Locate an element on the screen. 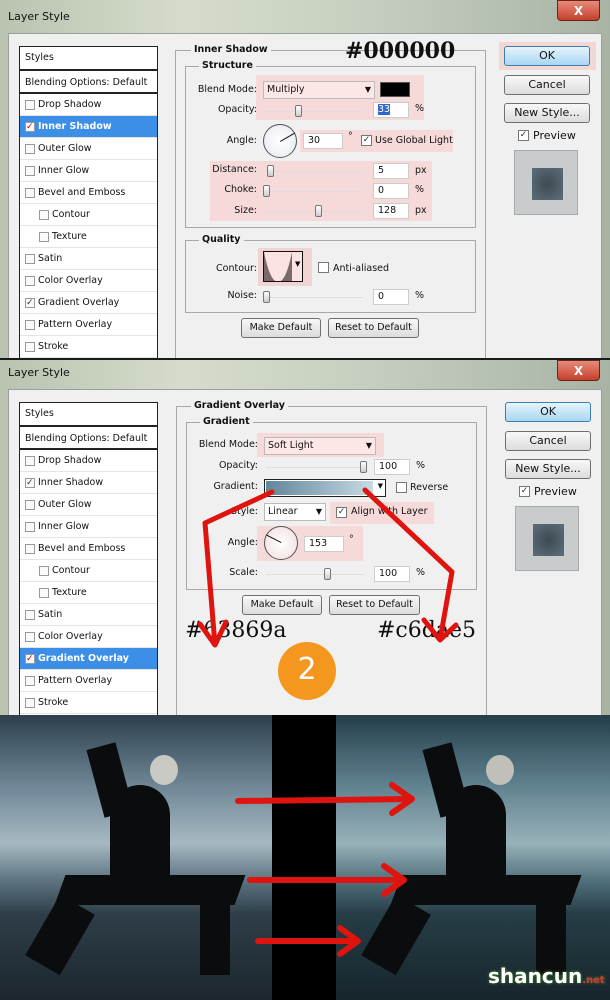 This screenshot has height=1000, width=610. choke-unit: % is located at coordinates (420, 189).